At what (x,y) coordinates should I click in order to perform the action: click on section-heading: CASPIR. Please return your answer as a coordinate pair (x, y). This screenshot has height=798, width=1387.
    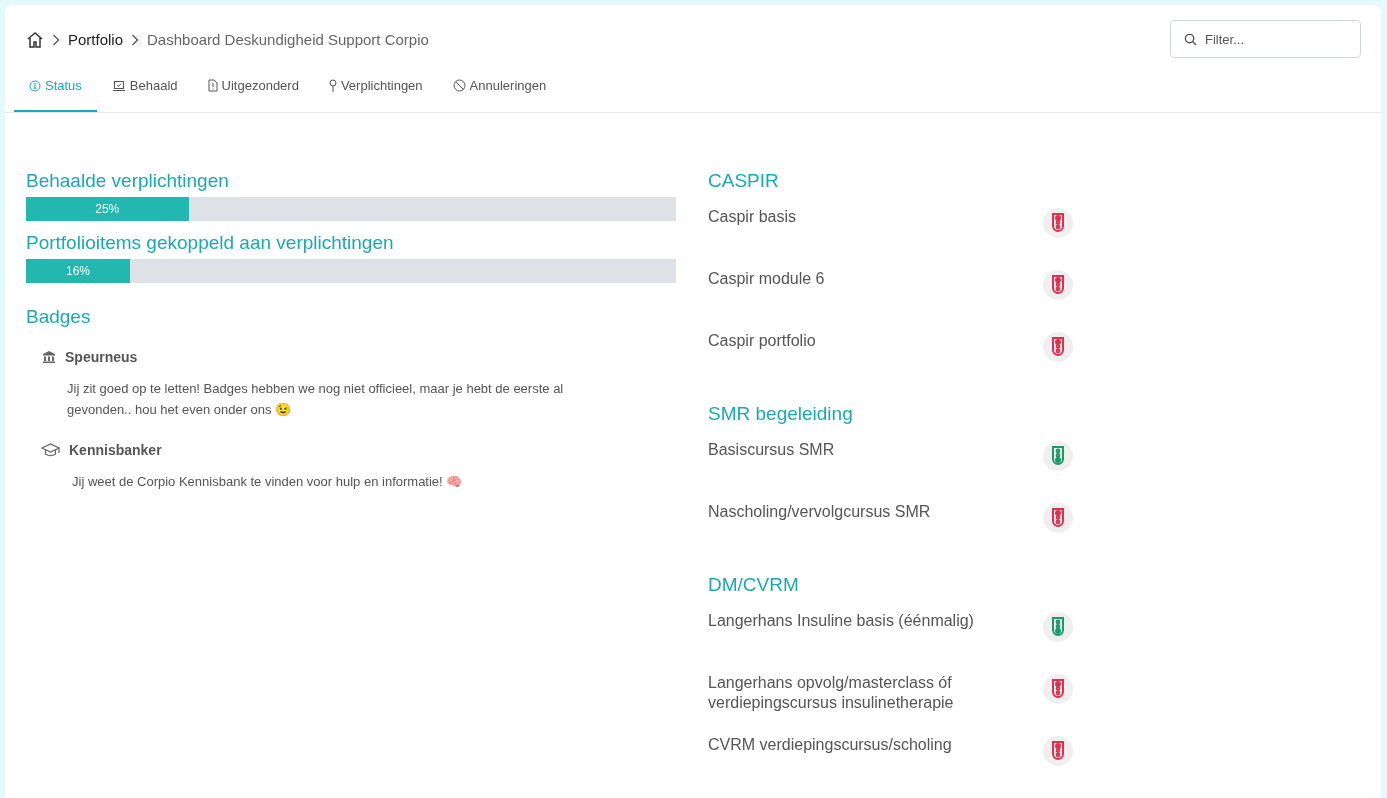
    Looking at the image, I should click on (744, 180).